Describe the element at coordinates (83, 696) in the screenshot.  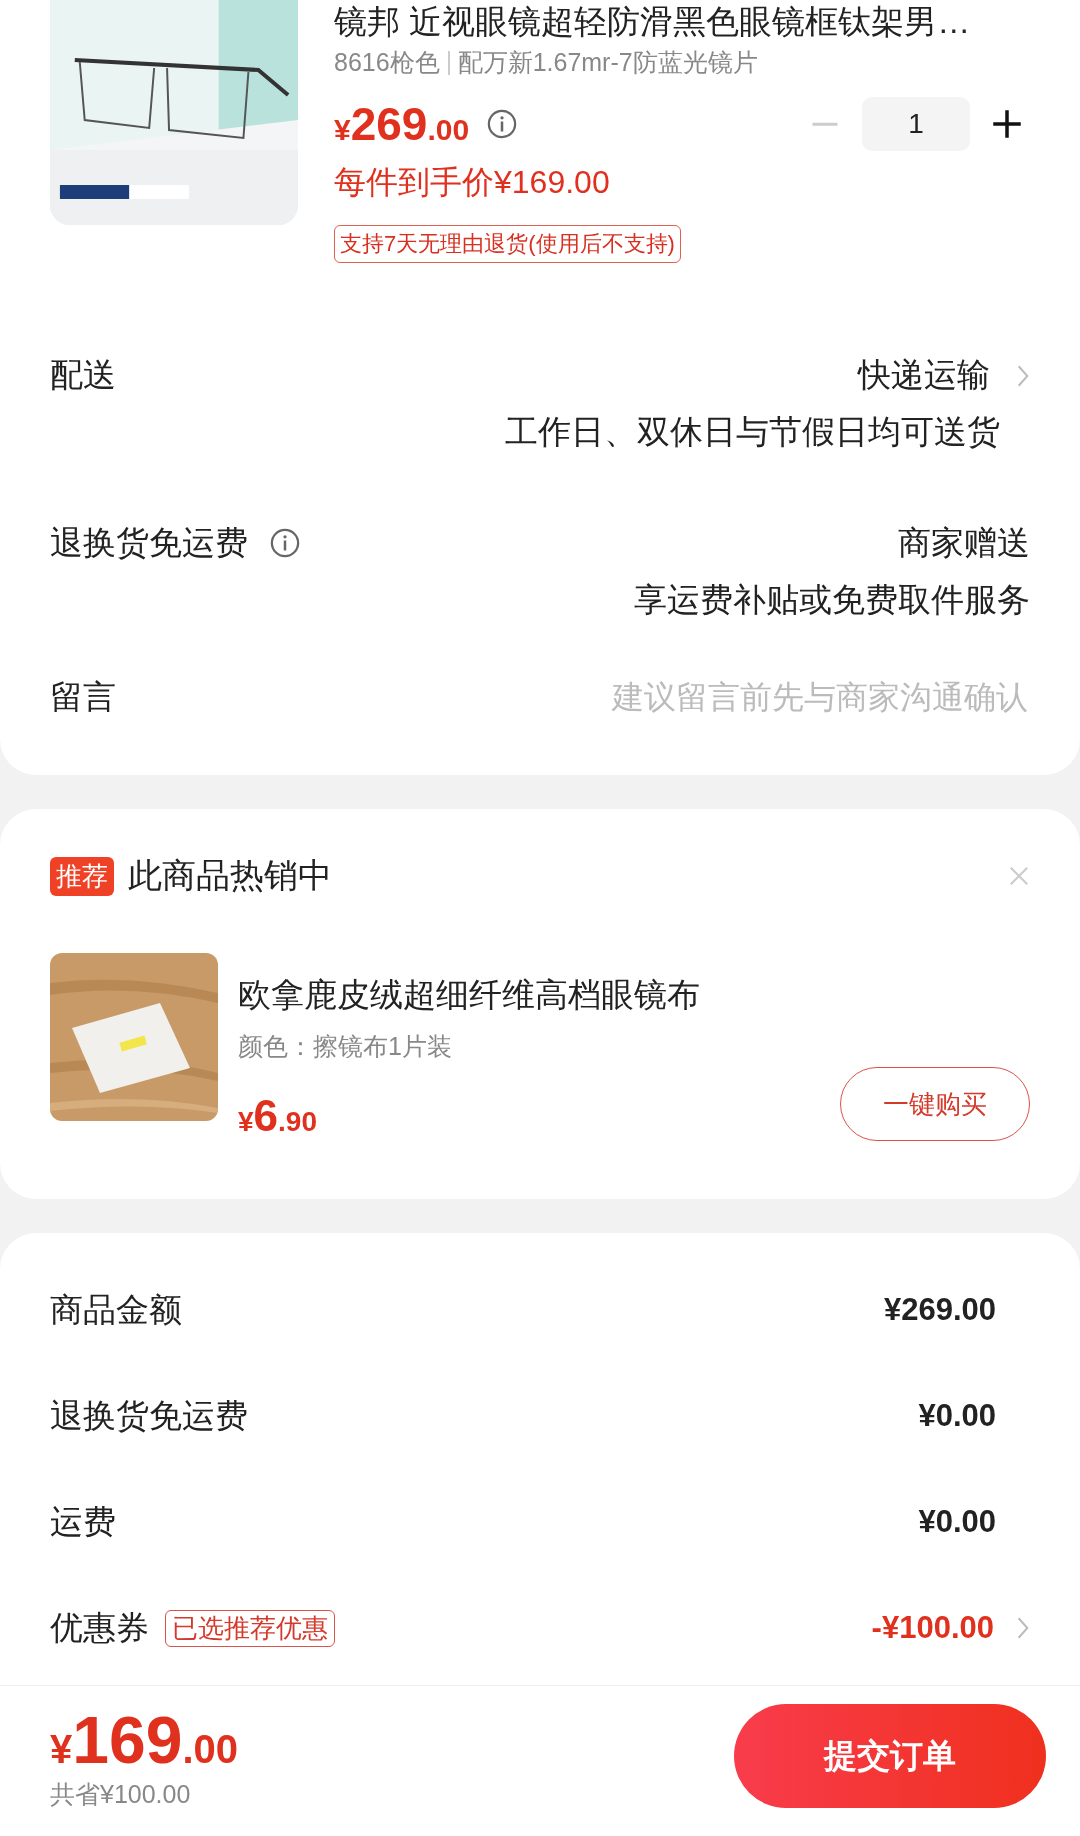
I see `option-label: 留言` at that location.